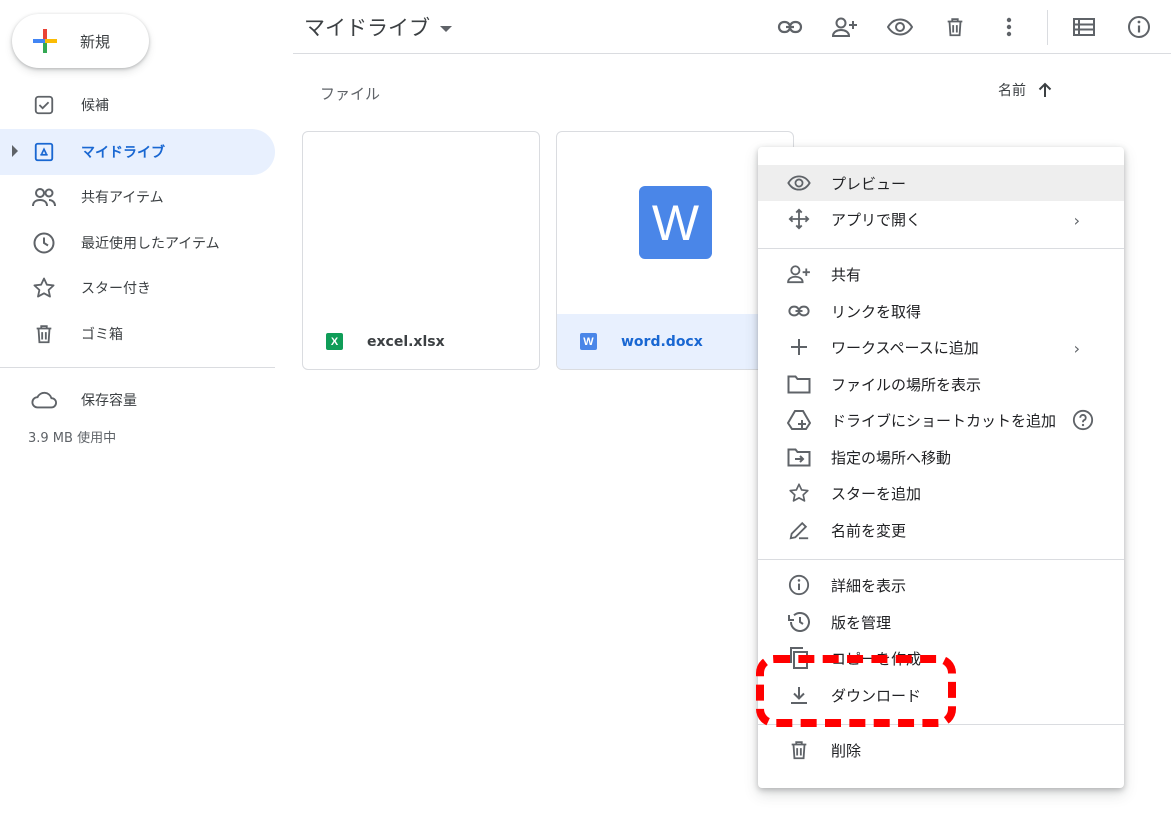 This screenshot has width=1171, height=814. I want to click on sidebar-item-storage: 保存容量, so click(137, 400).